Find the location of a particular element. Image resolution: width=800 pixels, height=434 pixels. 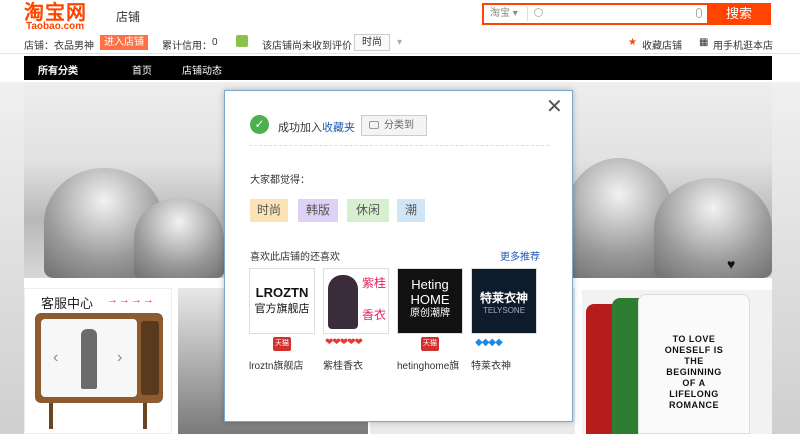

page-background-left is located at coordinates (12, 258).